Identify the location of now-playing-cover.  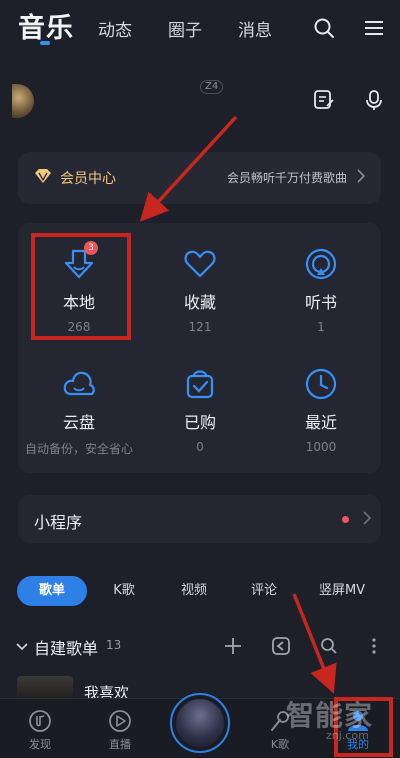
(200, 723).